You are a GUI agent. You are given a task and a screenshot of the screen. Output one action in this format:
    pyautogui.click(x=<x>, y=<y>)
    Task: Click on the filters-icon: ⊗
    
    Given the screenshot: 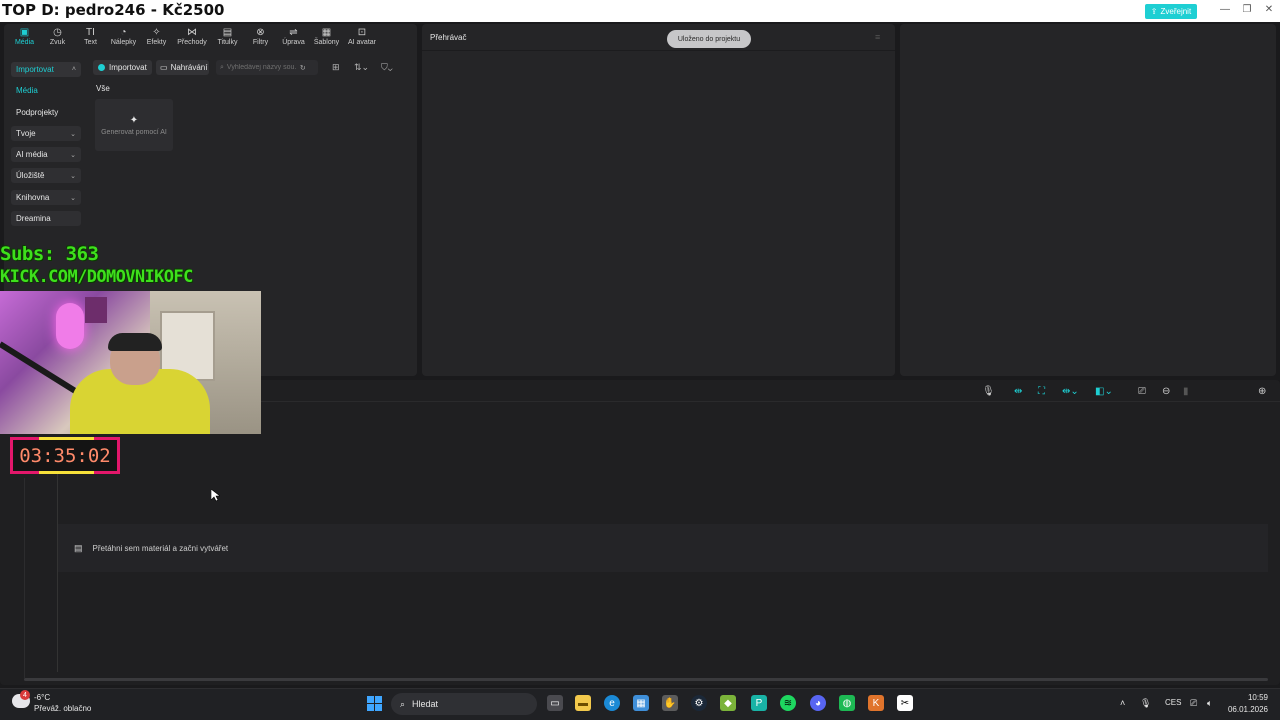 What is the action you would take?
    pyautogui.click(x=260, y=32)
    